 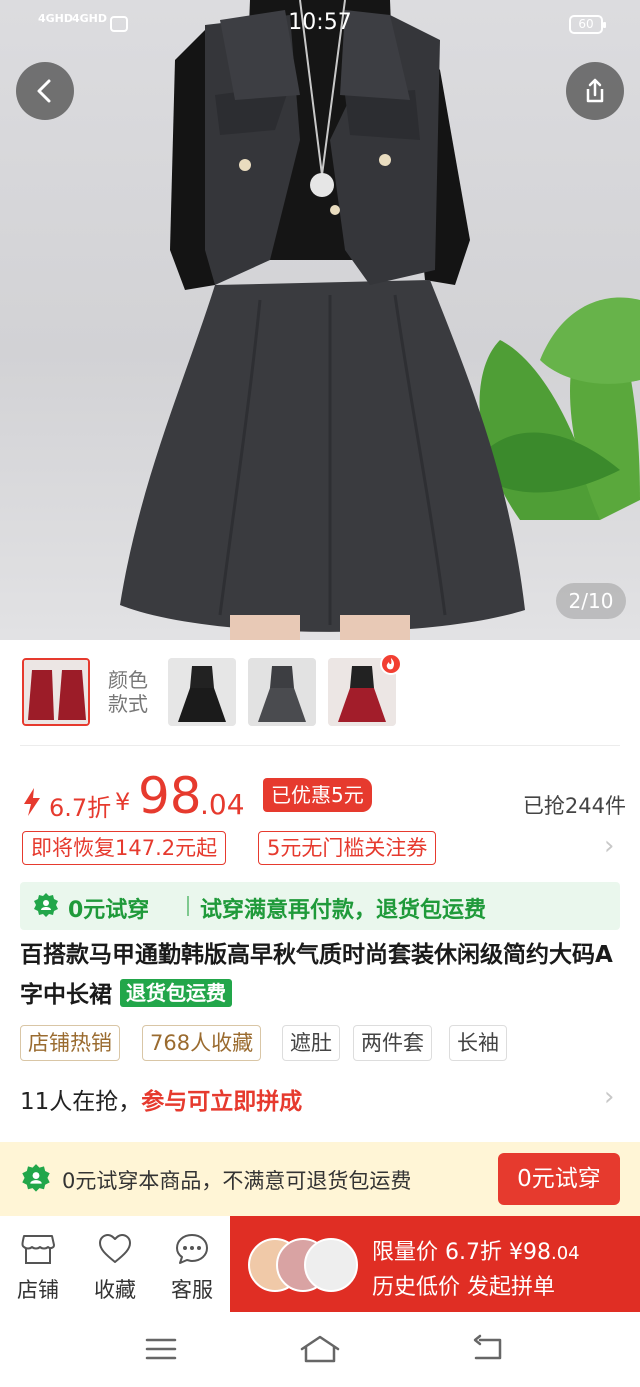 I want to click on price-integer: 98, so click(x=170, y=796).